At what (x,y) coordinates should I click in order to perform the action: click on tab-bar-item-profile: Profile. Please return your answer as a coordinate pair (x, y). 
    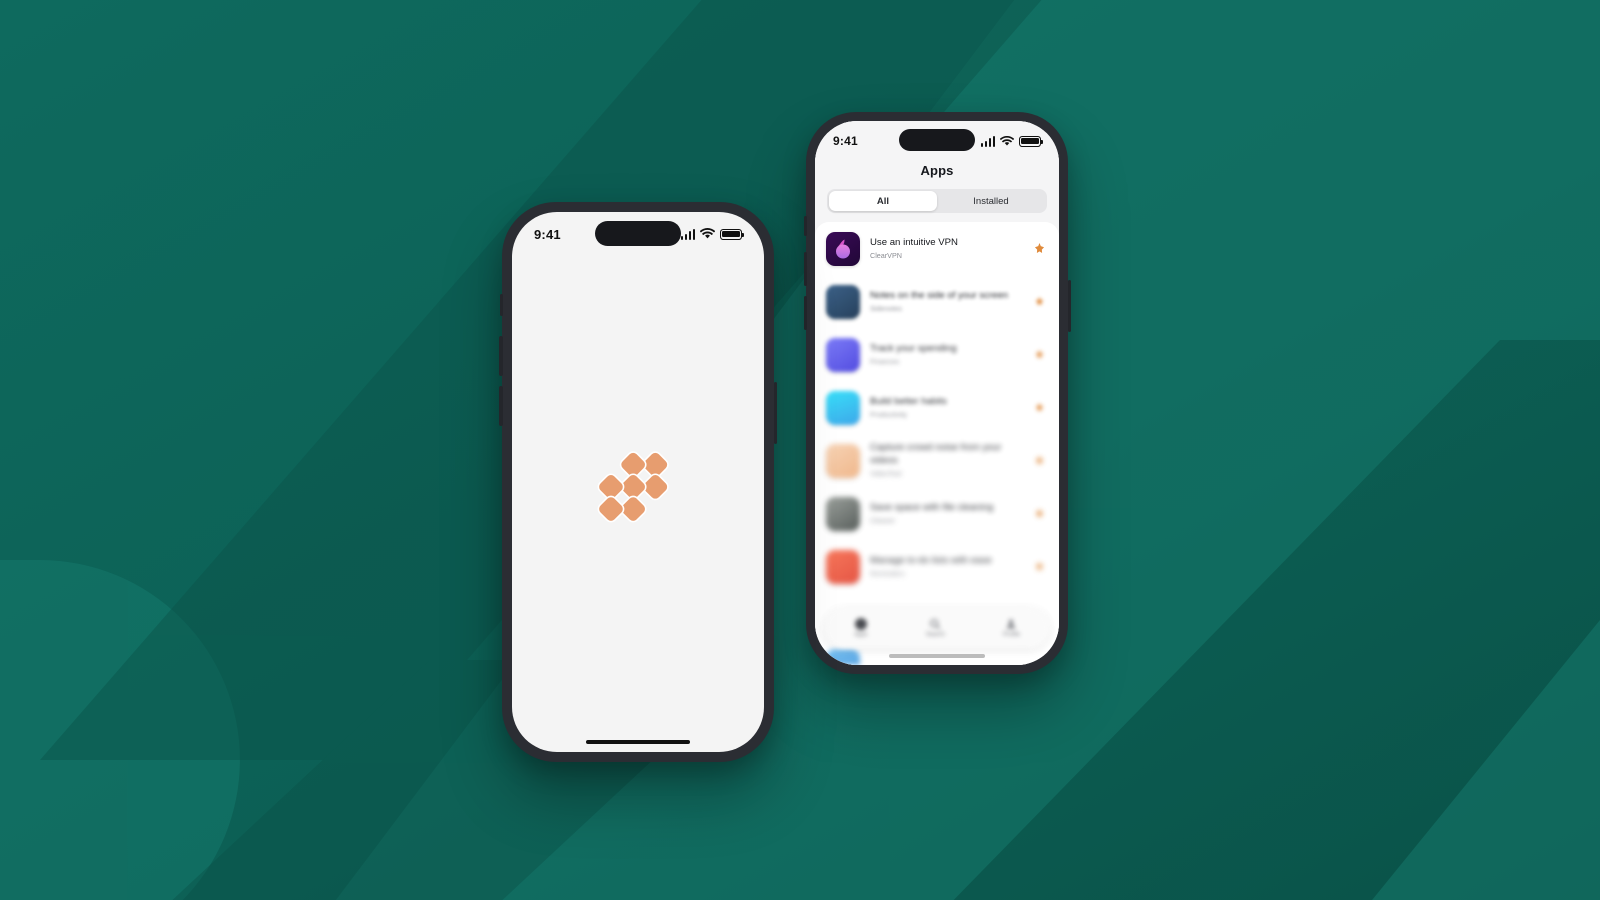
    Looking at the image, I should click on (1011, 628).